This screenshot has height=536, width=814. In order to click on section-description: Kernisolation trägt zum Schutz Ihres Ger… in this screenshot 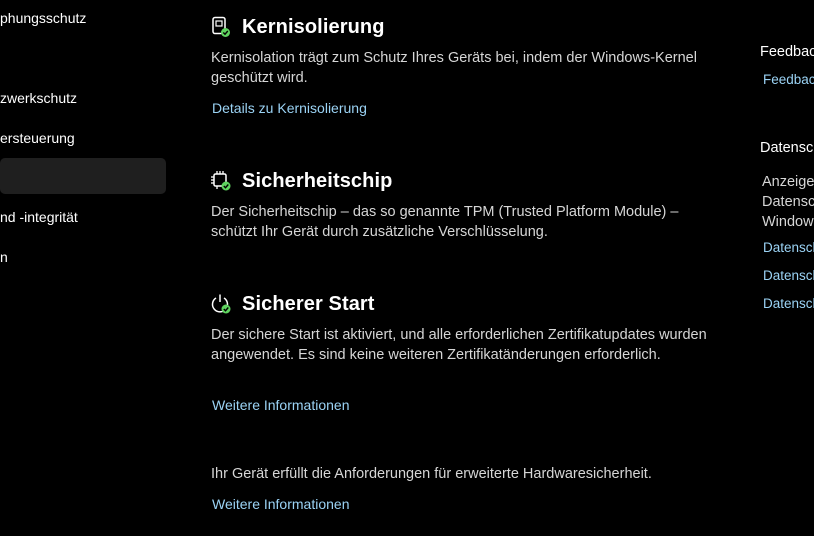, I will do `click(454, 68)`.